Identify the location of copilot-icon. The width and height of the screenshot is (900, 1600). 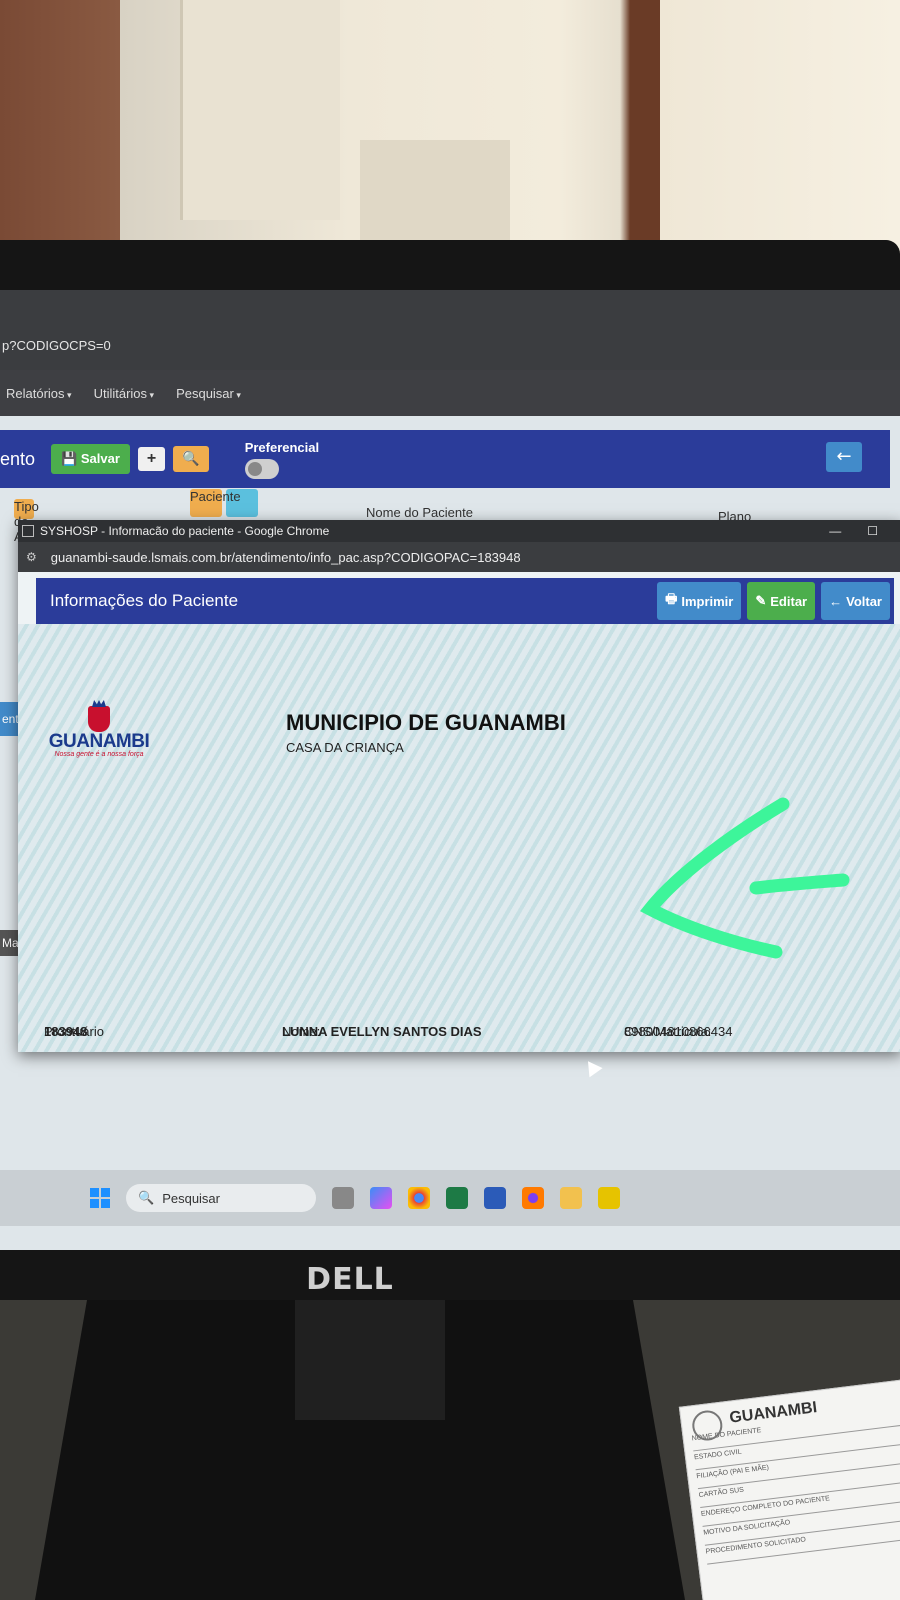
(381, 1198).